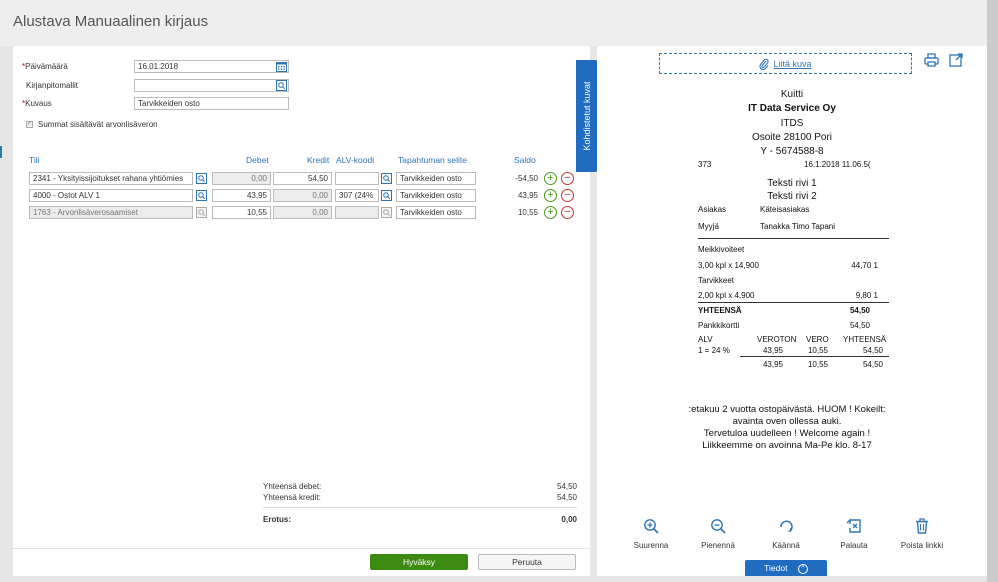 This screenshot has height=582, width=998. What do you see at coordinates (792, 196) in the screenshot?
I see `receipt-text-row: Teksti rivi 2` at bounding box center [792, 196].